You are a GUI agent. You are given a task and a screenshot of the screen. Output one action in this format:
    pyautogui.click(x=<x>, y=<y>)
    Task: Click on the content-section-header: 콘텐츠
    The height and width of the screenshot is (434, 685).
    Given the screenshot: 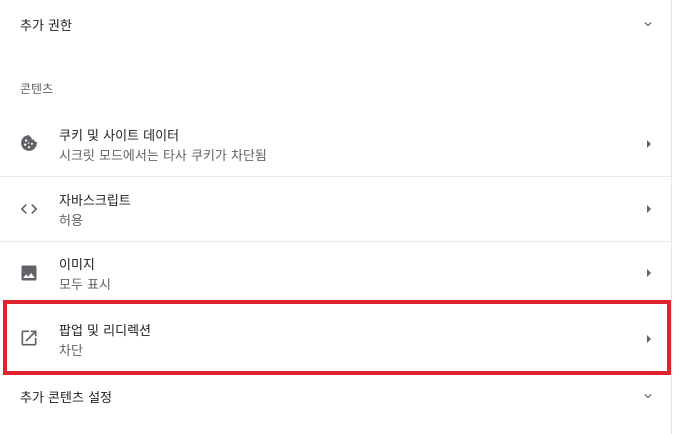 What is the action you would take?
    pyautogui.click(x=37, y=89)
    